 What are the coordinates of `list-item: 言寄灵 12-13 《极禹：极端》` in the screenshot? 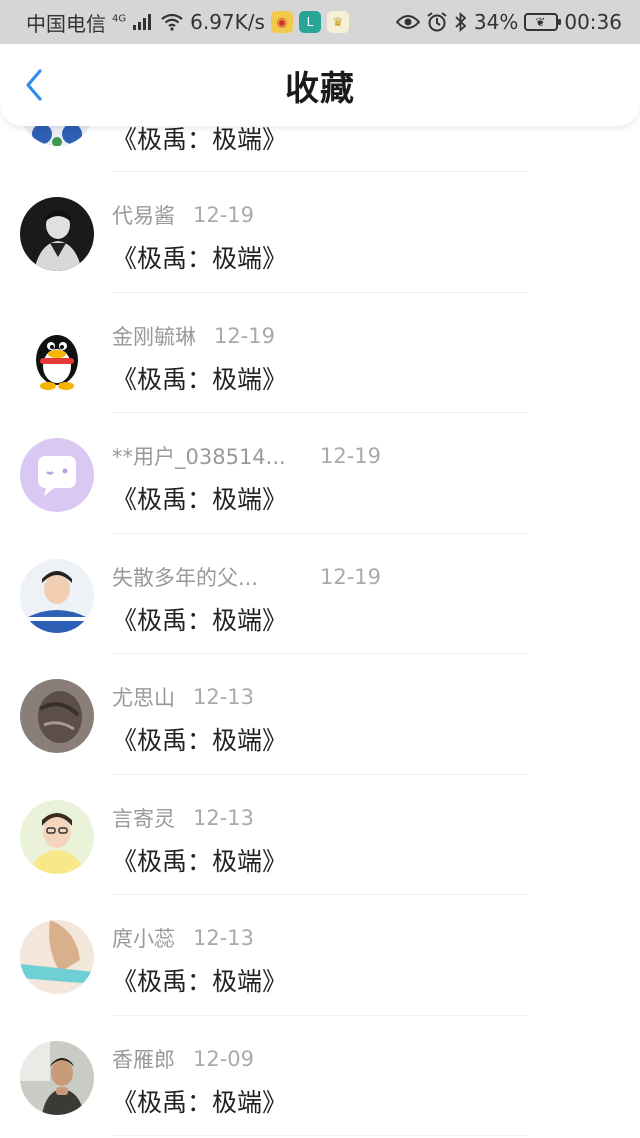 It's located at (320, 835).